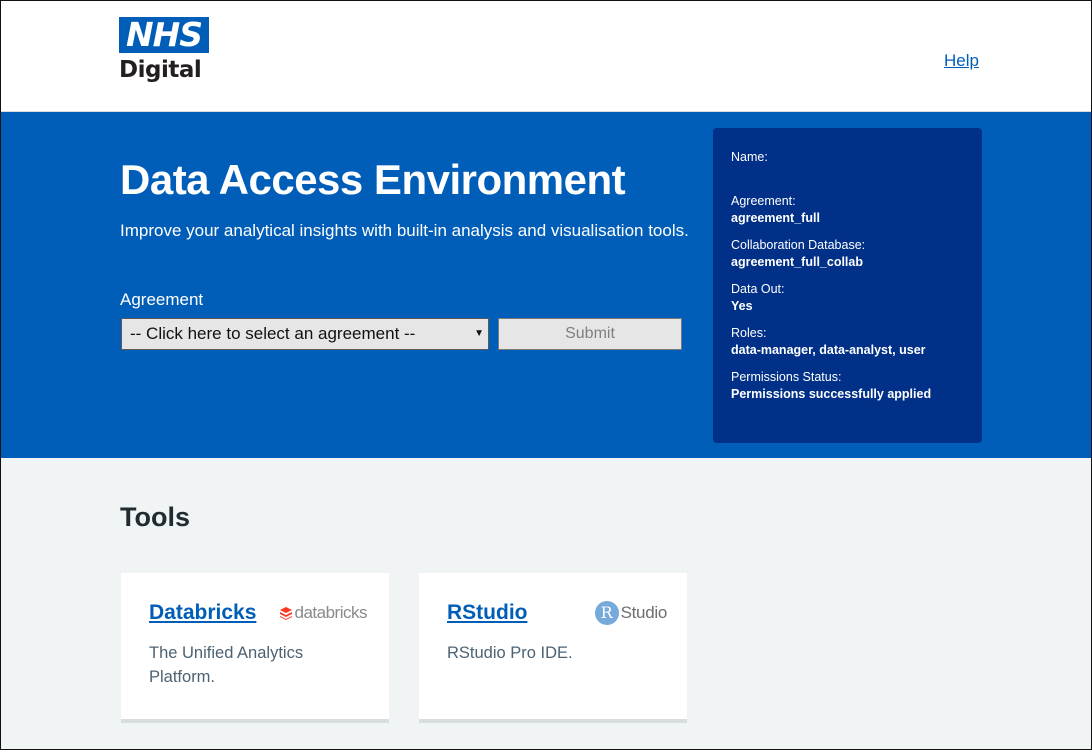 The width and height of the screenshot is (1092, 750). What do you see at coordinates (202, 612) in the screenshot?
I see `databricks-link: Databricks` at bounding box center [202, 612].